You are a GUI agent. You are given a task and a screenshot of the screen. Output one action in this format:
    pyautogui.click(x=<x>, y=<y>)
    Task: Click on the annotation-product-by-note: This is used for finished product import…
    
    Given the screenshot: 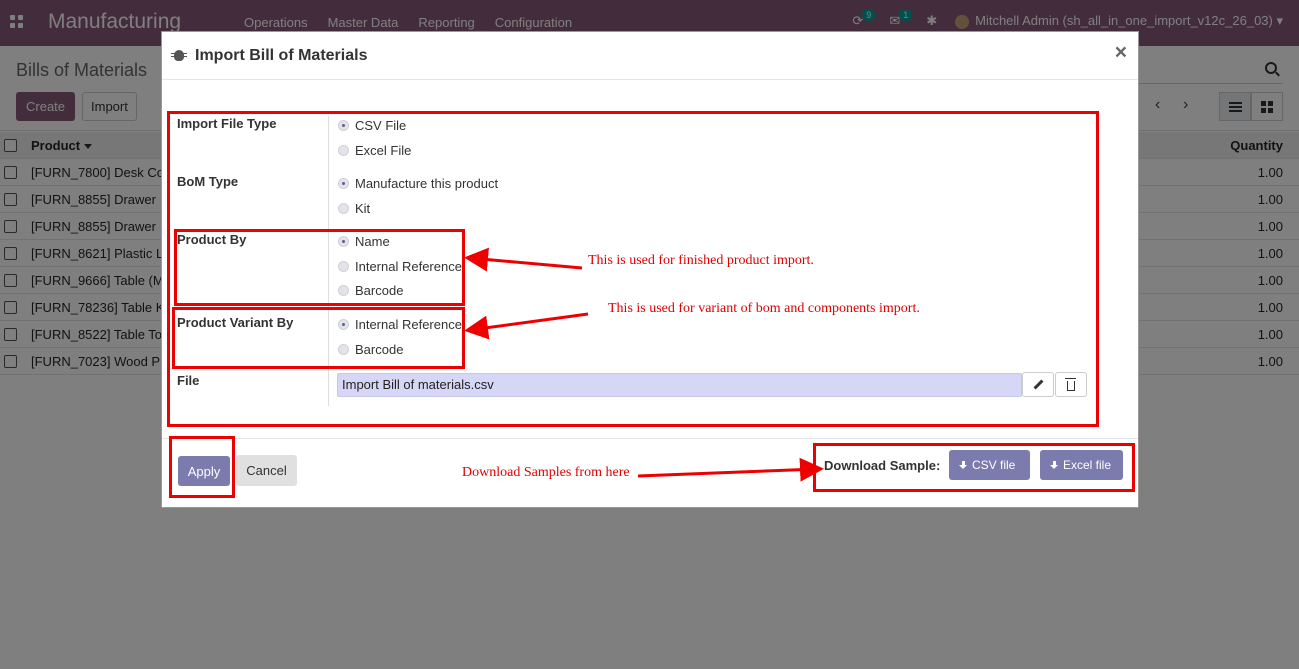 What is the action you would take?
    pyautogui.click(x=701, y=260)
    